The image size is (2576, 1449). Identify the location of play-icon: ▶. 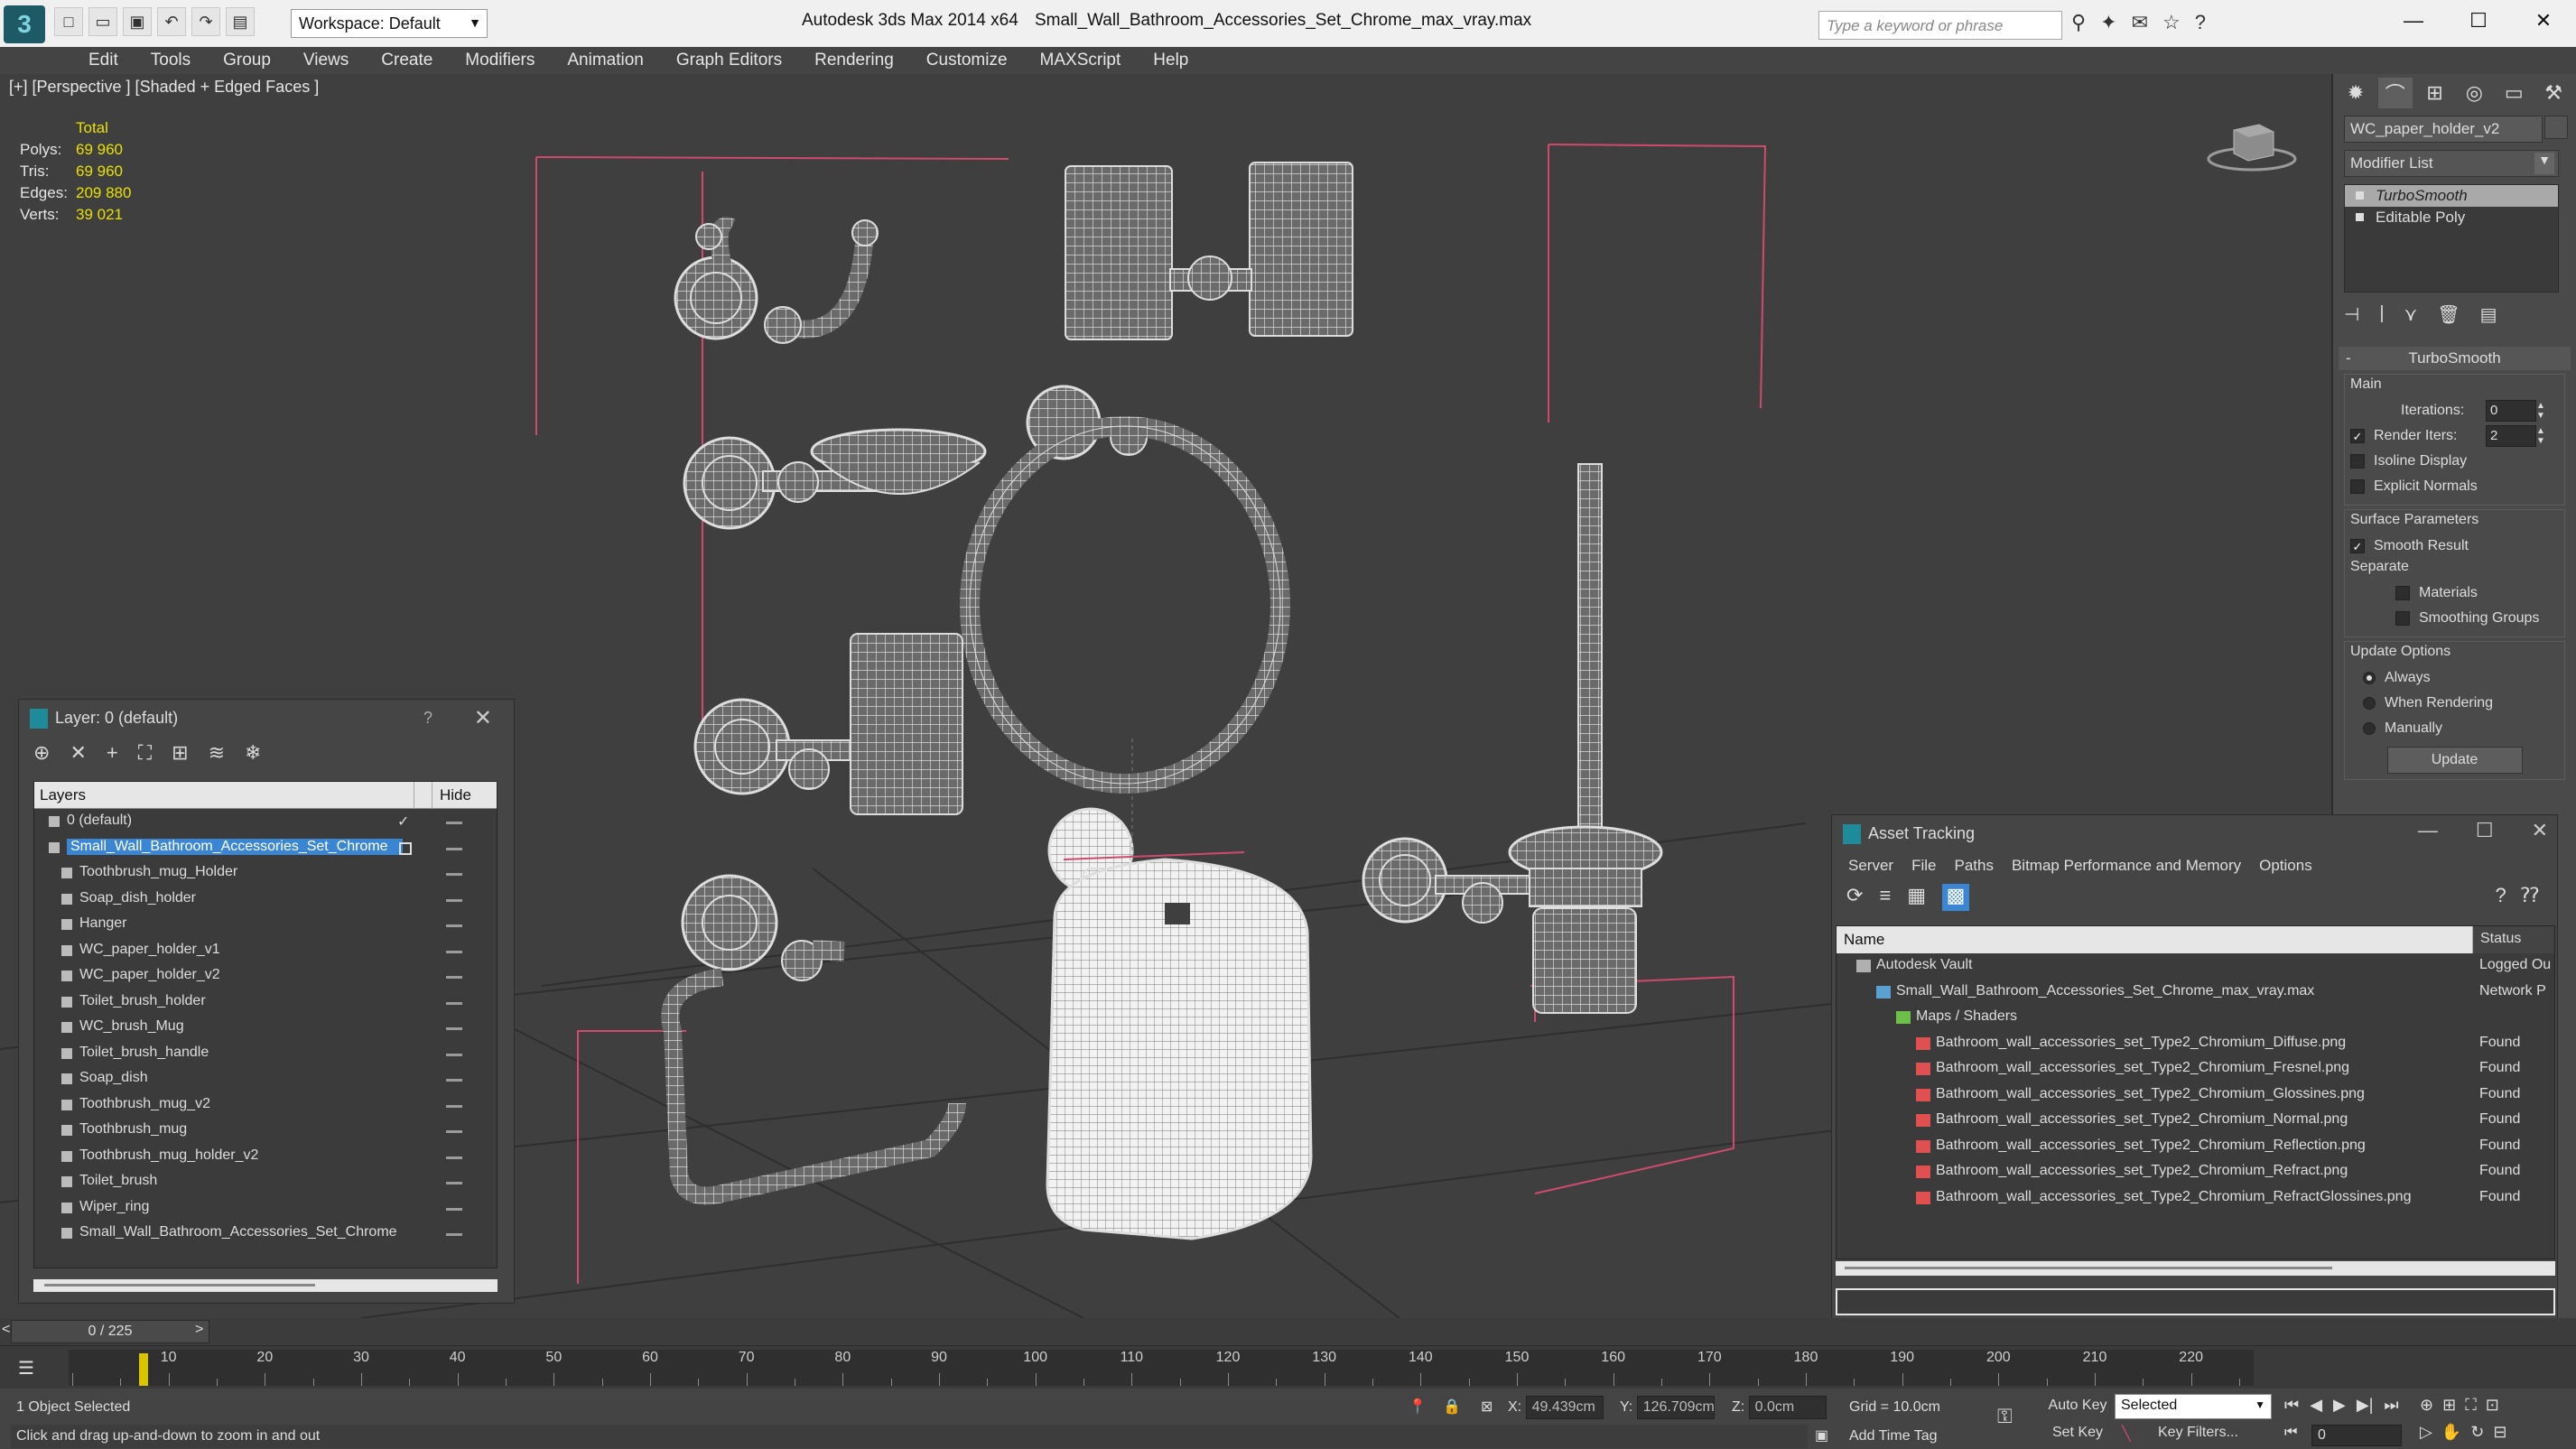
(2339, 1405).